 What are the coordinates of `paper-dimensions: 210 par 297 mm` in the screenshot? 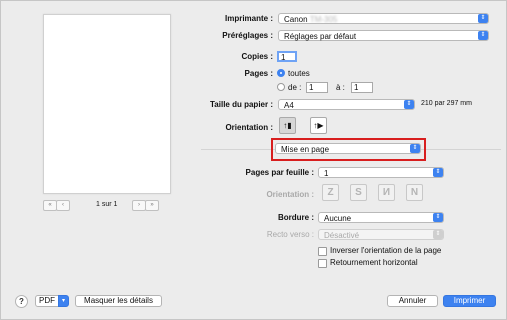 It's located at (446, 103).